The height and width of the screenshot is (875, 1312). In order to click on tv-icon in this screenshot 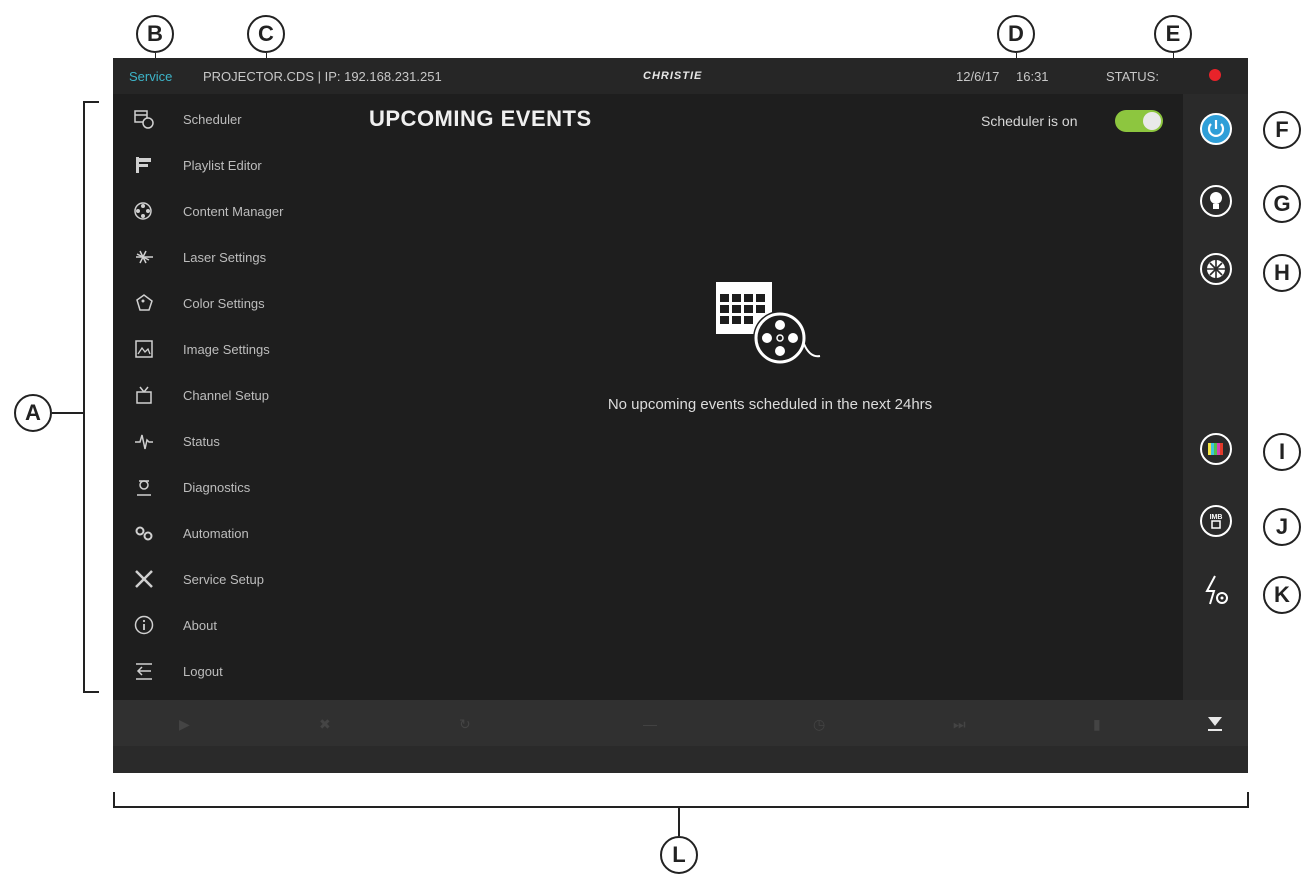, I will do `click(144, 395)`.